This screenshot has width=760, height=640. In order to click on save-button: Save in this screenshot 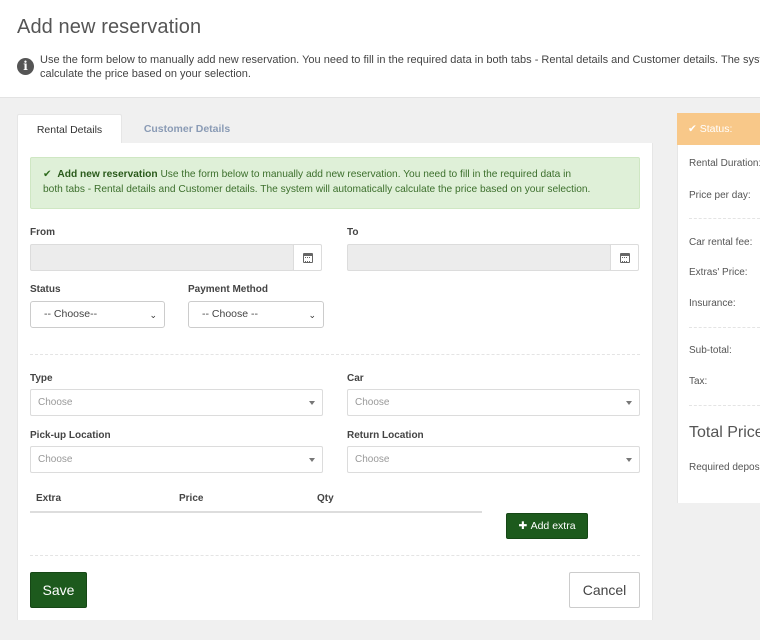, I will do `click(58, 590)`.